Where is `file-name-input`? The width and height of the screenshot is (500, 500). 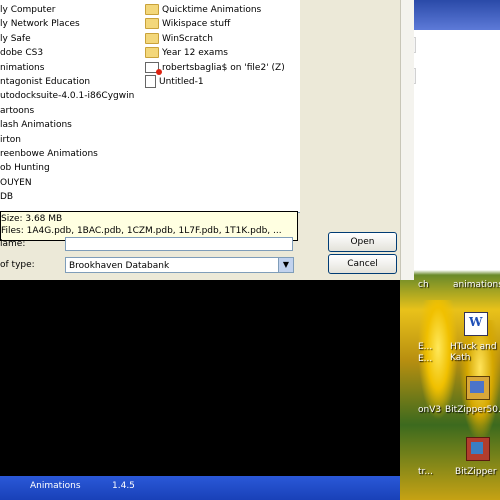 file-name-input is located at coordinates (179, 244).